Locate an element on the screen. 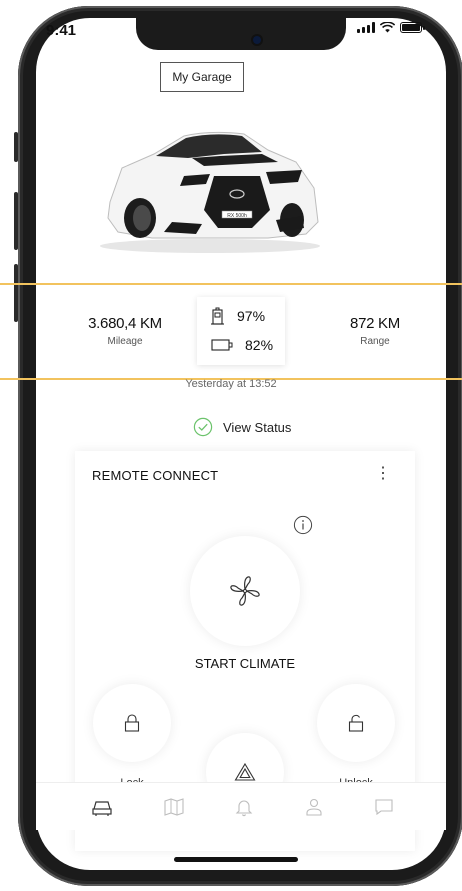  unlock-button is located at coordinates (356, 723).